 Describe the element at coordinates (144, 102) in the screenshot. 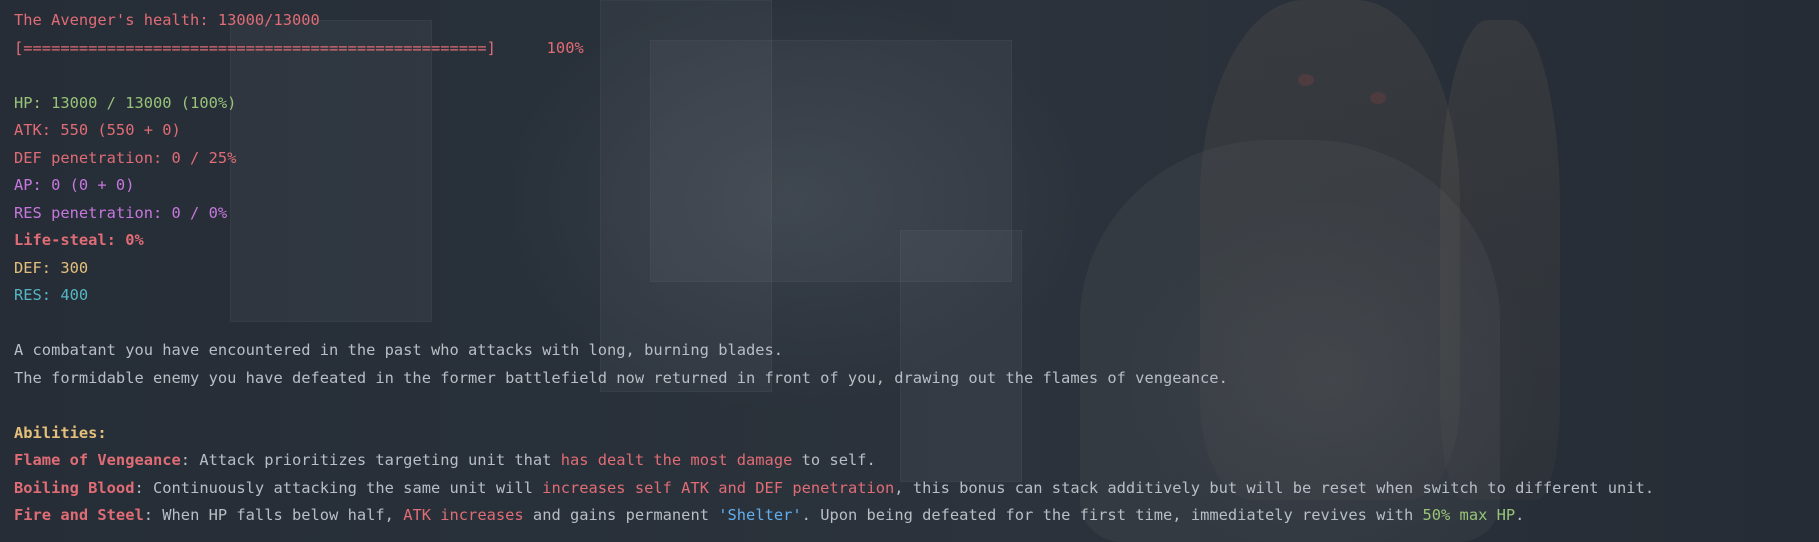

I see `stat-hp-value: 13000 / 13000 (100%)` at that location.